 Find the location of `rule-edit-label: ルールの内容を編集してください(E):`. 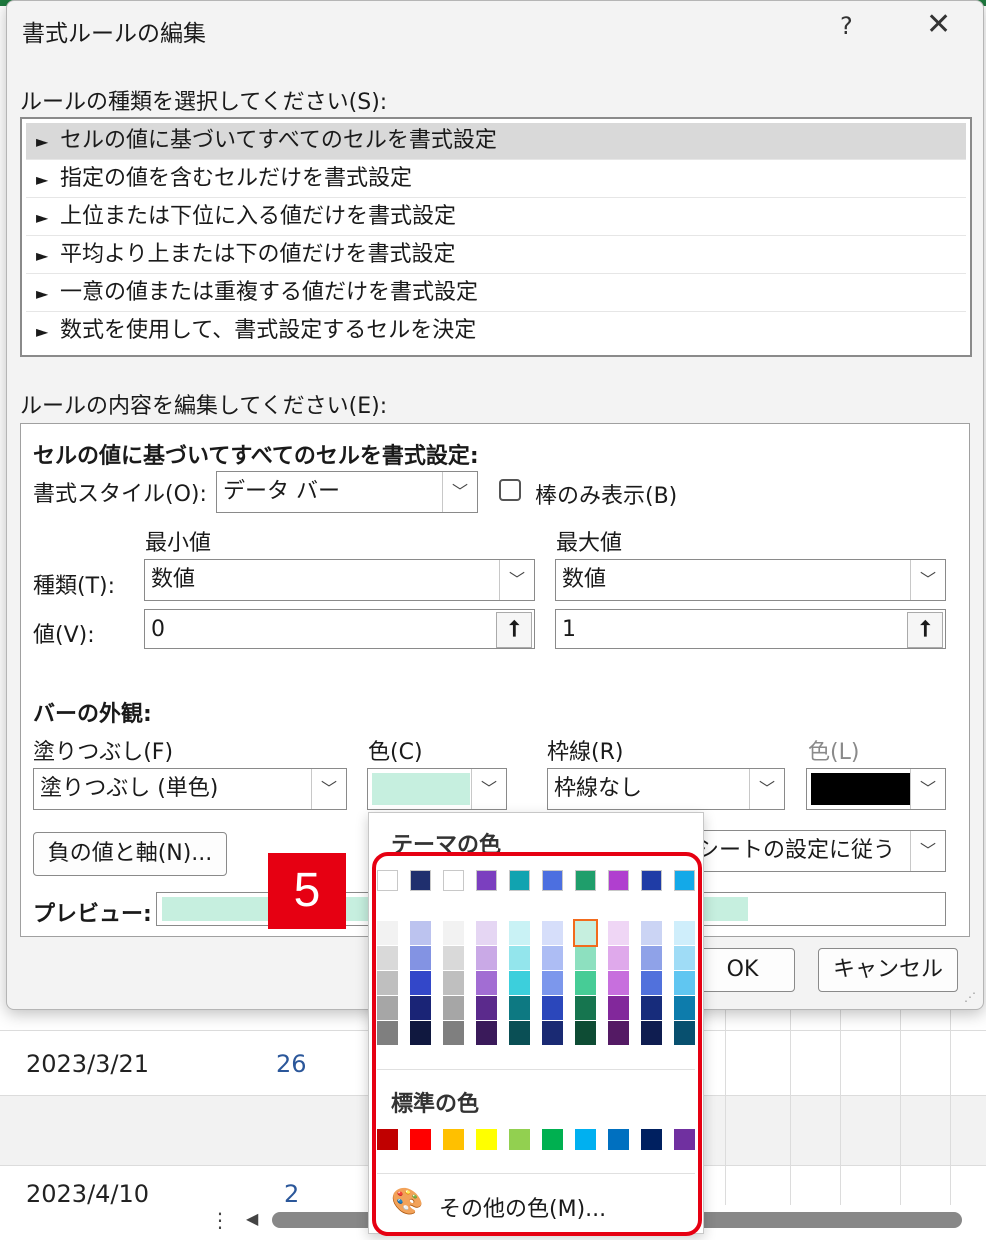

rule-edit-label: ルールの内容を編集してください(E): is located at coordinates (204, 406).